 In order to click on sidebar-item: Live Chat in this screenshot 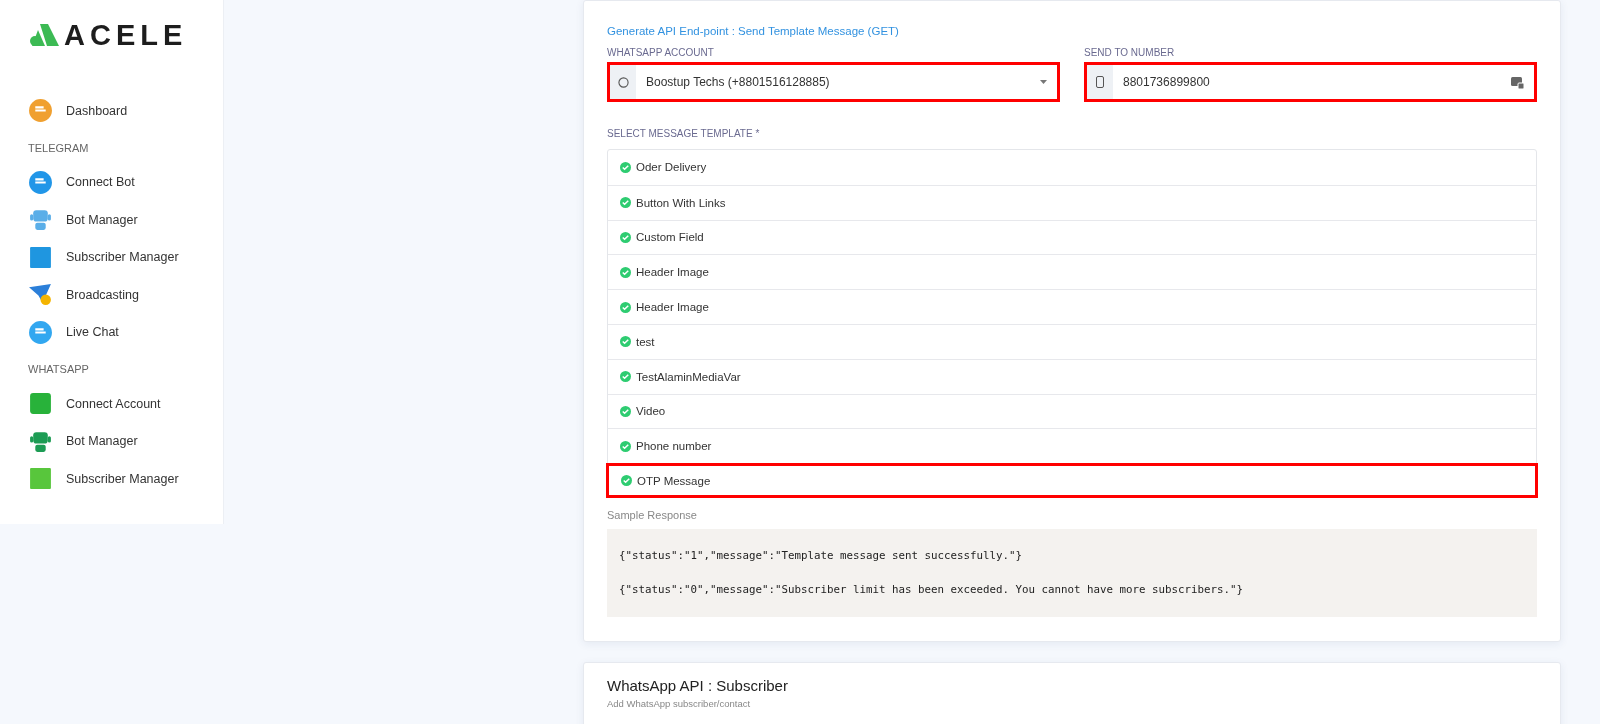, I will do `click(125, 332)`.